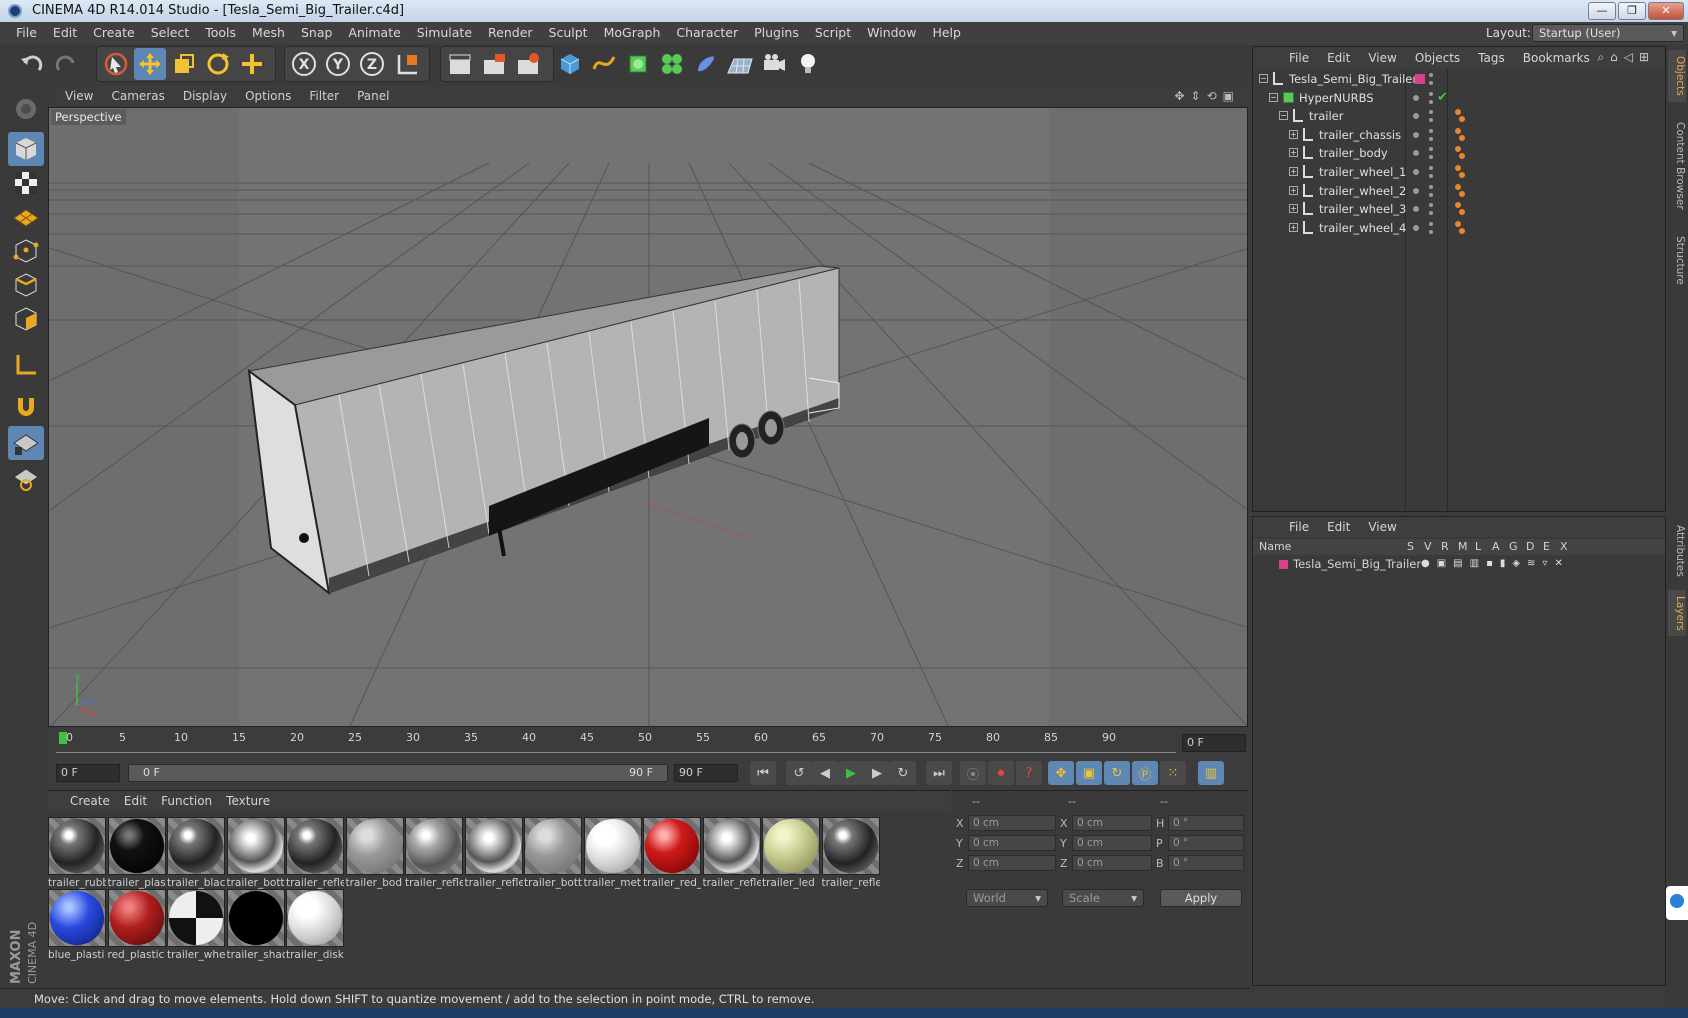 The image size is (1688, 1018). I want to click on layer-row: Tesla_Semi_Big_Trailer ●▣▤▥▪▮◈≋▿✕, so click(1459, 564).